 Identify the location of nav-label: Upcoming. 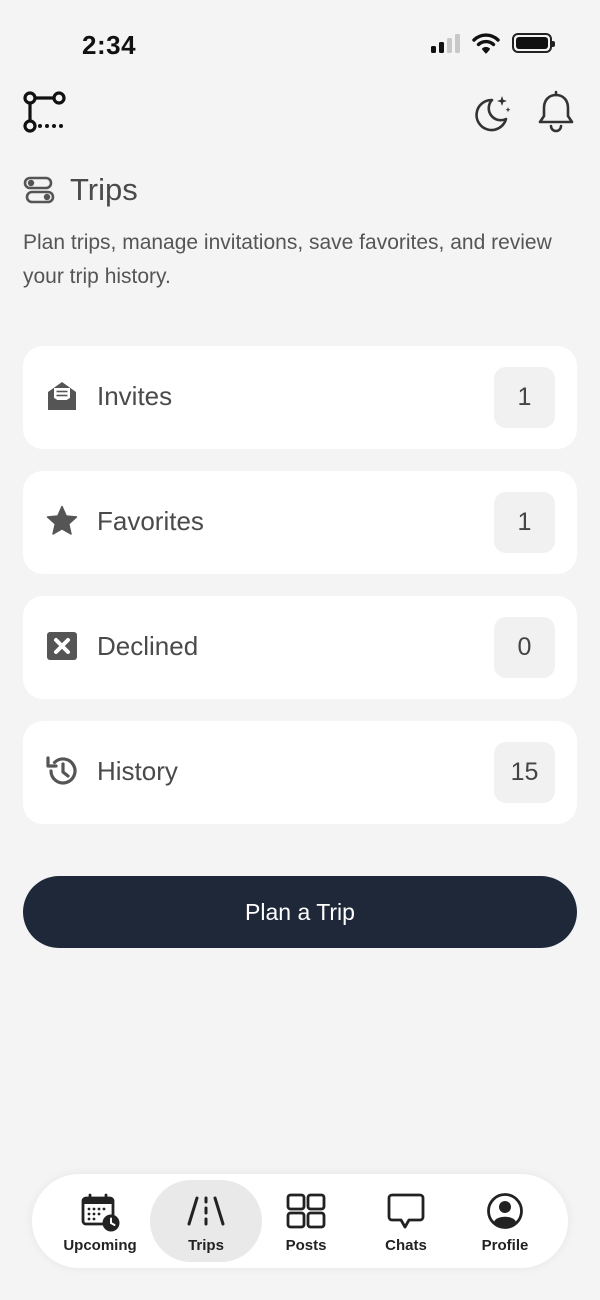
(100, 1245).